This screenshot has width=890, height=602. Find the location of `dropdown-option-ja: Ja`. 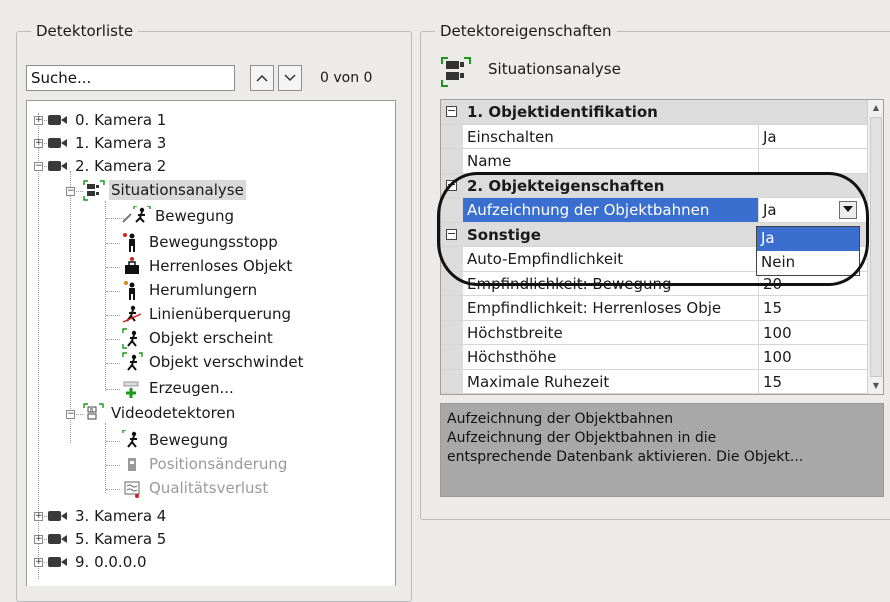

dropdown-option-ja: Ja is located at coordinates (808, 239).